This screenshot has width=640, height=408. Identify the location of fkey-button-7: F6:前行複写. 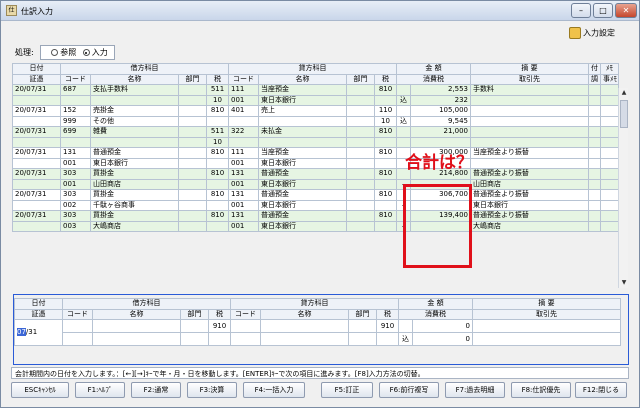
(409, 390).